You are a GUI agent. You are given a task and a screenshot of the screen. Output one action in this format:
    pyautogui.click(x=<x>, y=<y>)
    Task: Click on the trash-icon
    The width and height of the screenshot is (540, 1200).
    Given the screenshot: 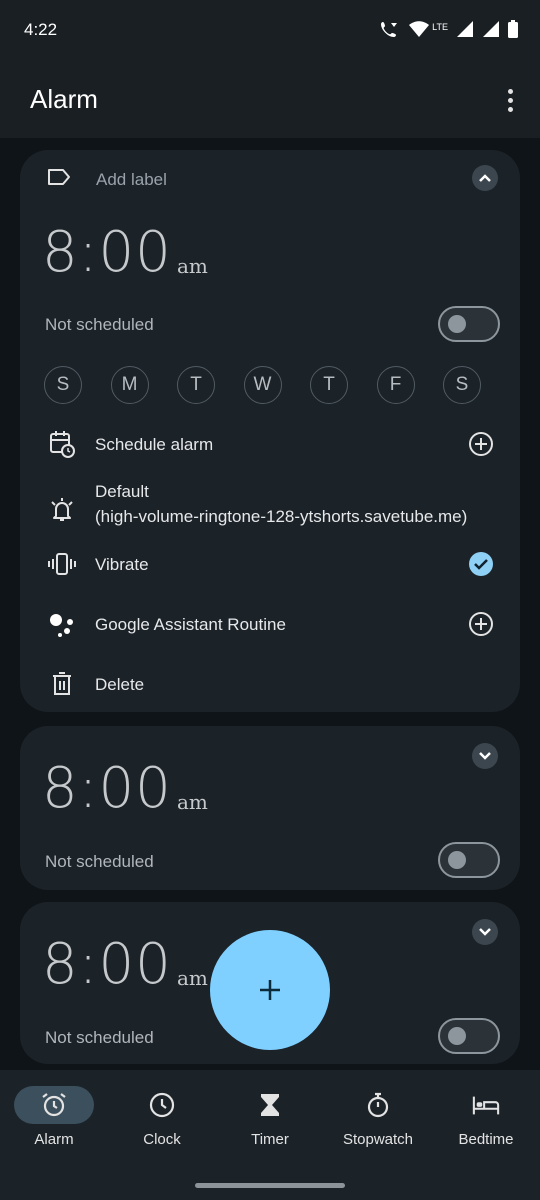 What is the action you would take?
    pyautogui.click(x=62, y=684)
    